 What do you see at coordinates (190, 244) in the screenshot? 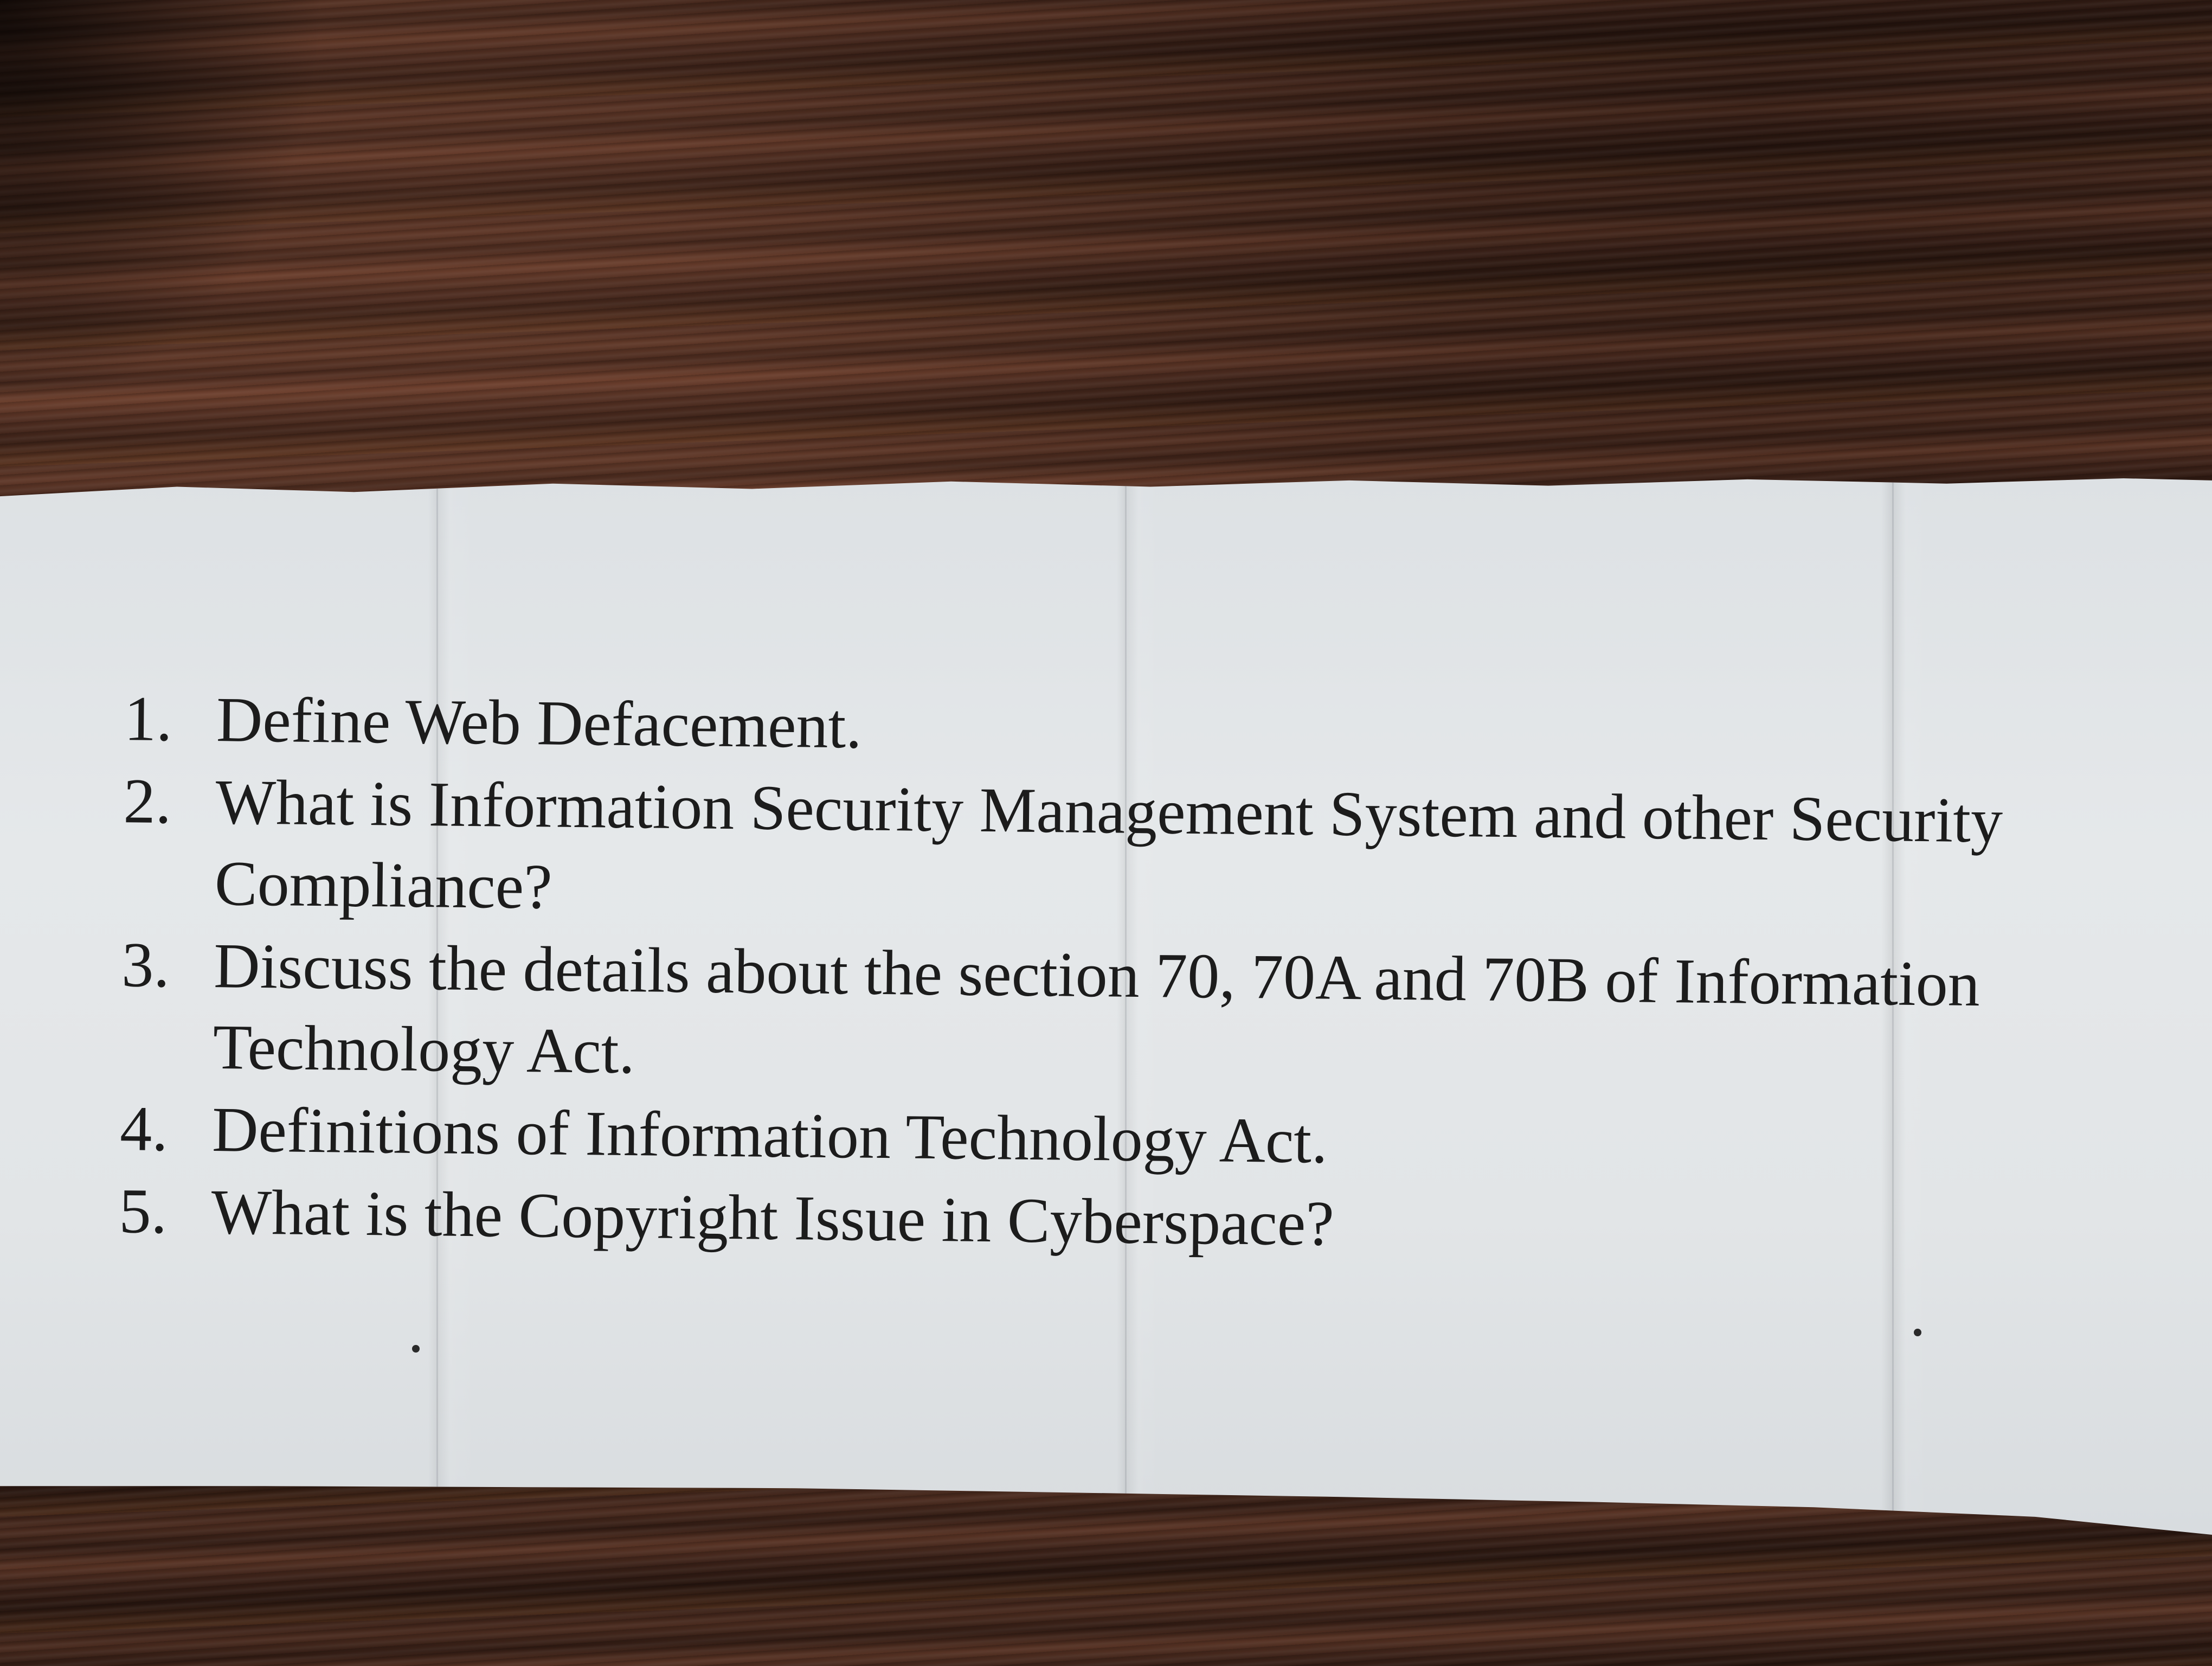
I see `corner-shadow` at bounding box center [190, 244].